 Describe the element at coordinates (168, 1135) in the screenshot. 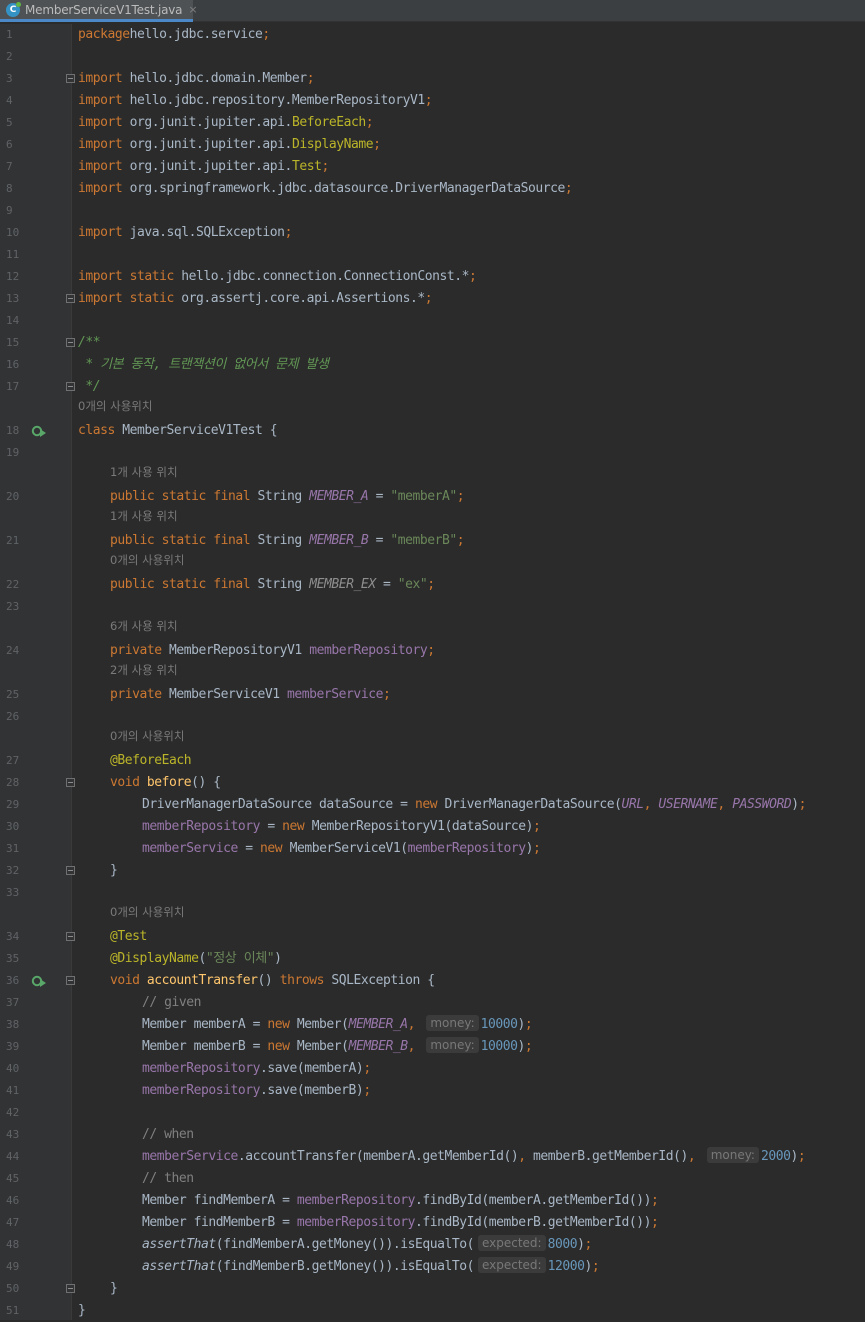

I see `code-text: // when` at that location.